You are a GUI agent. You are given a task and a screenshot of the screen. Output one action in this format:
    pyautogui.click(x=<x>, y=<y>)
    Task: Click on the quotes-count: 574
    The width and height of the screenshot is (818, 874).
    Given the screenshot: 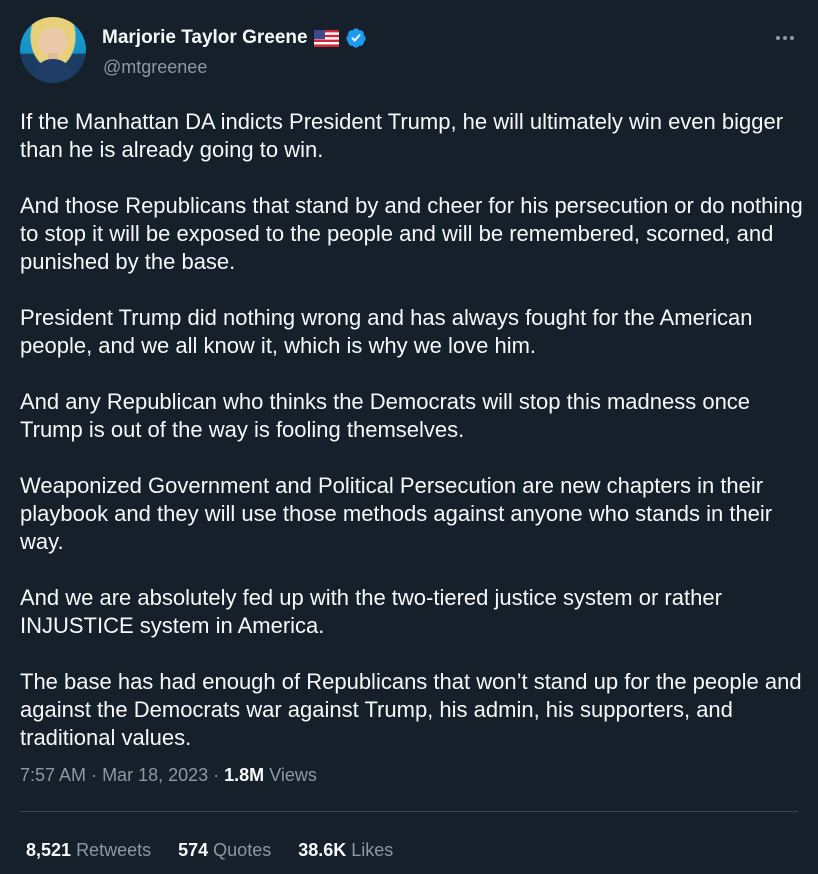 What is the action you would take?
    pyautogui.click(x=193, y=850)
    